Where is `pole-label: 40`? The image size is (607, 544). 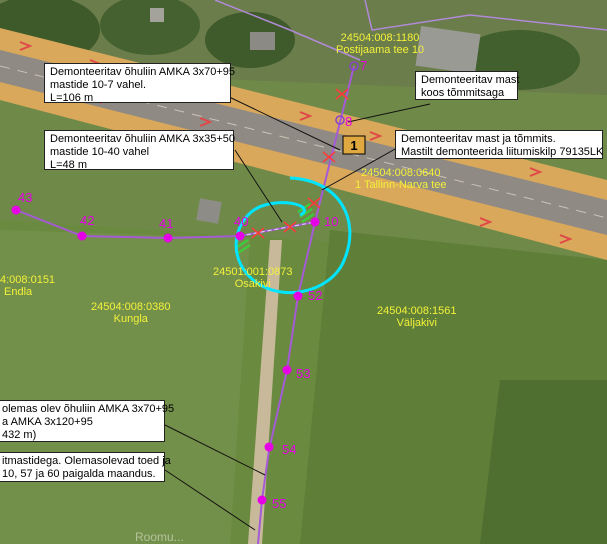 pole-label: 40 is located at coordinates (241, 221).